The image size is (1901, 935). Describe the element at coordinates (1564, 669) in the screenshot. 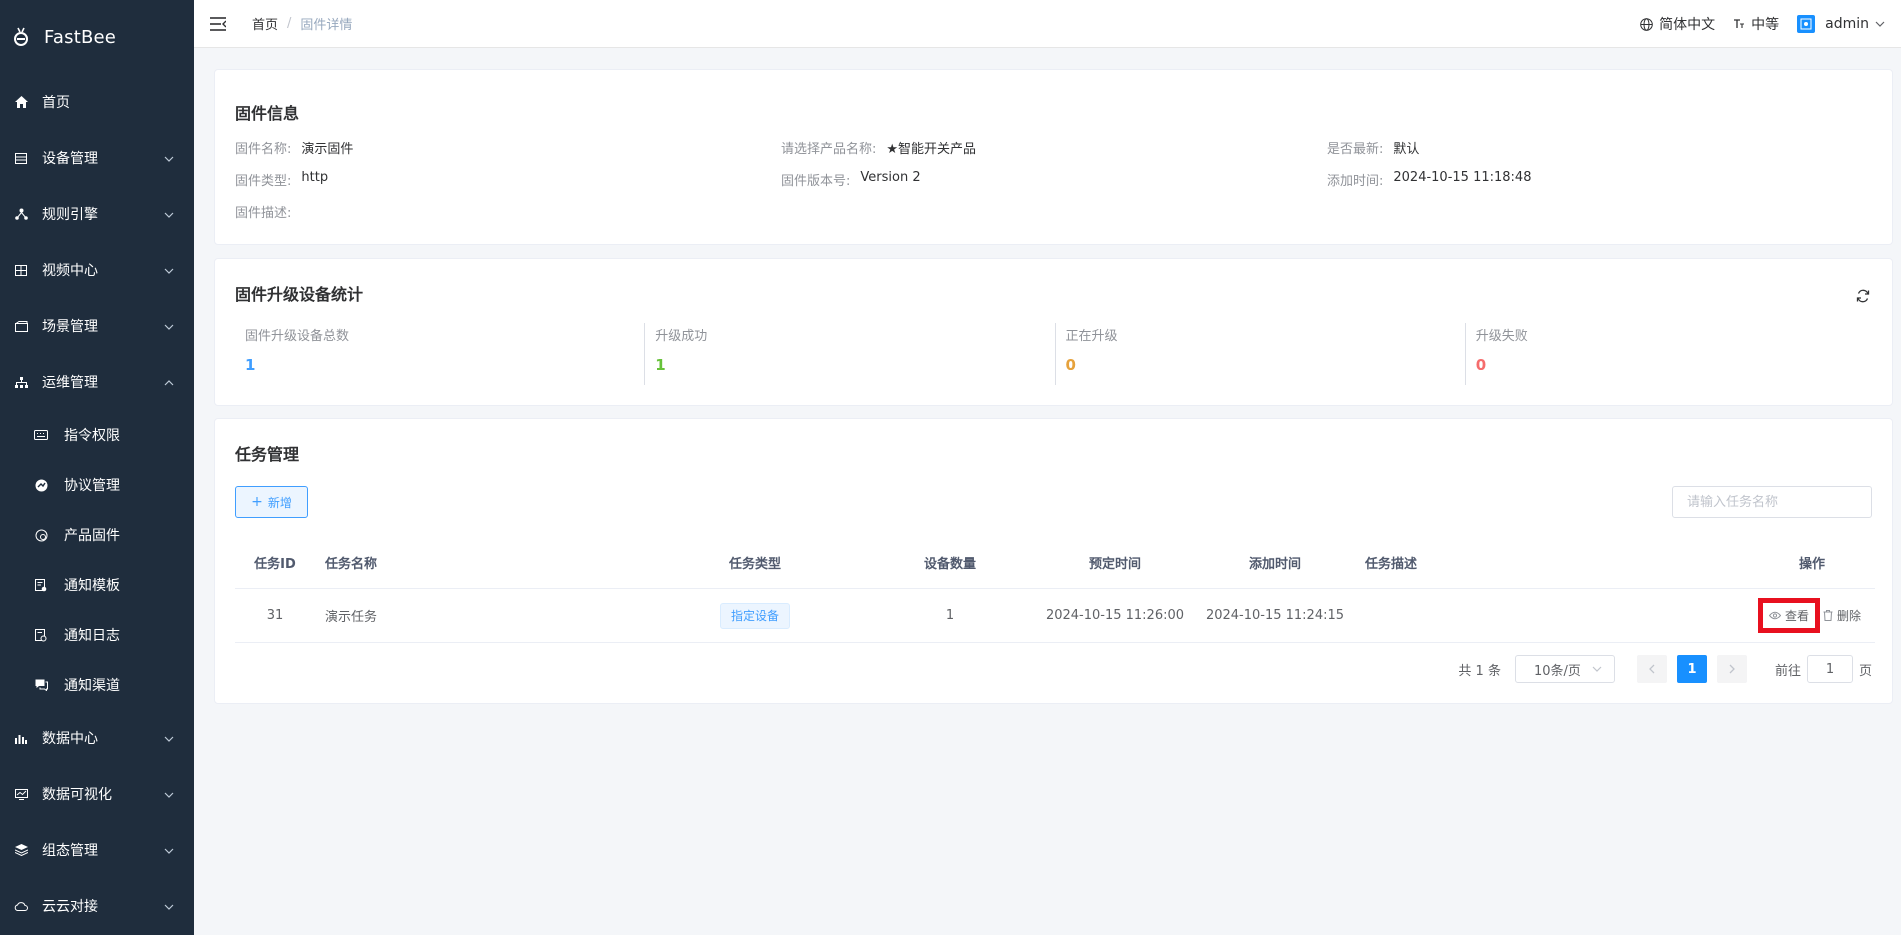

I see `page-size-select: 10条/页` at that location.